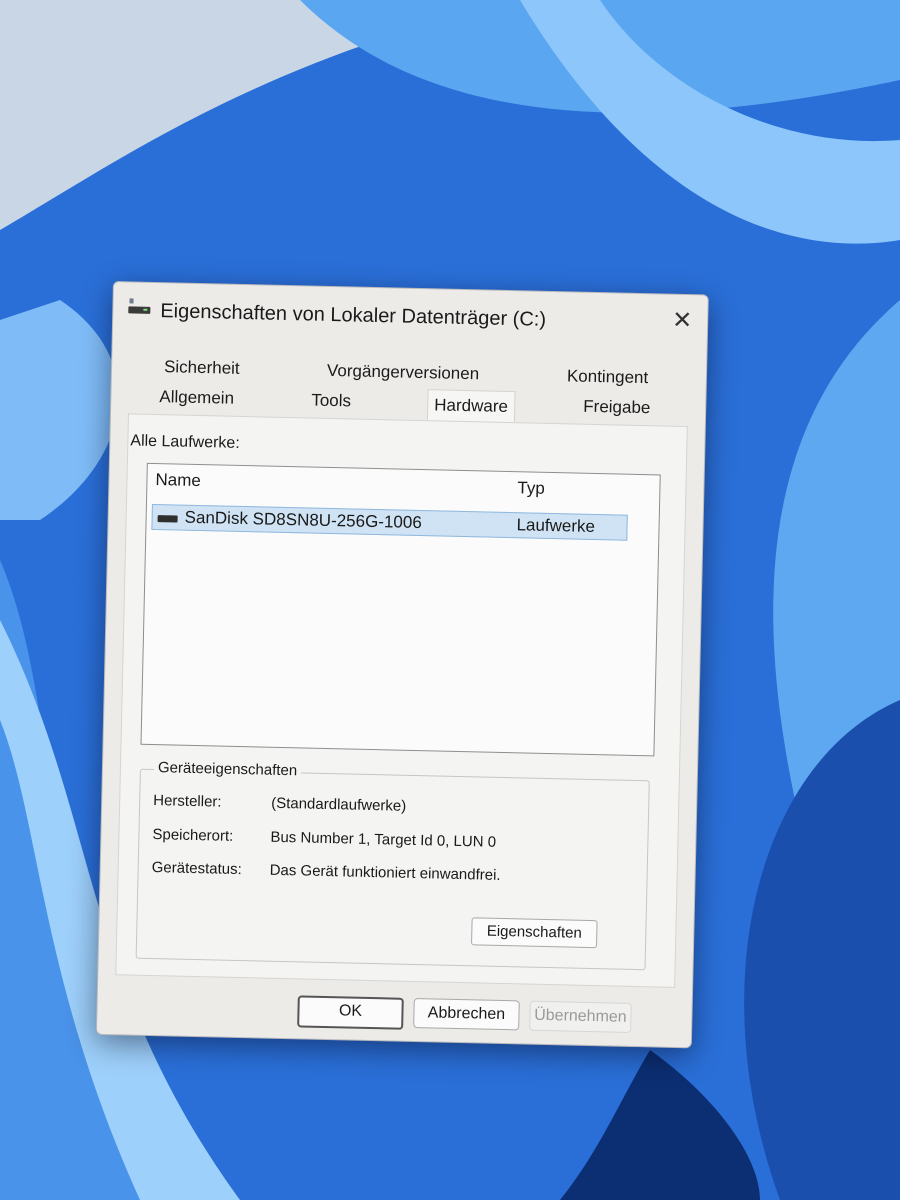 The width and height of the screenshot is (900, 1200). What do you see at coordinates (383, 839) in the screenshot?
I see `location-value: Bus Number 1, Target Id 0, LUN 0` at bounding box center [383, 839].